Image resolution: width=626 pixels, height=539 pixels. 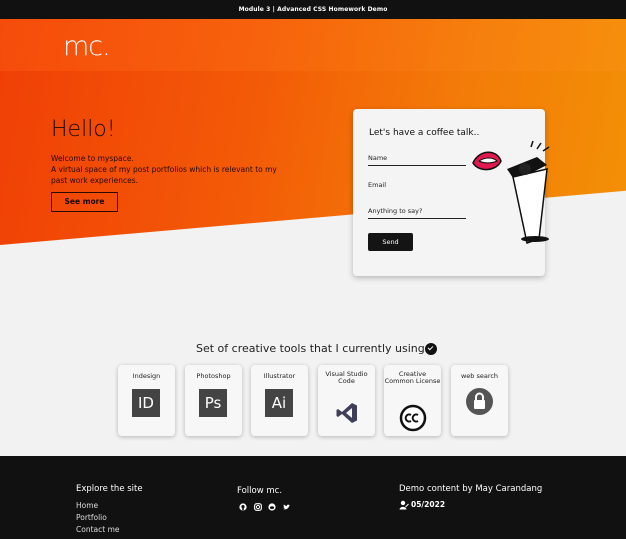 I want to click on instagram-icon, so click(x=258, y=507).